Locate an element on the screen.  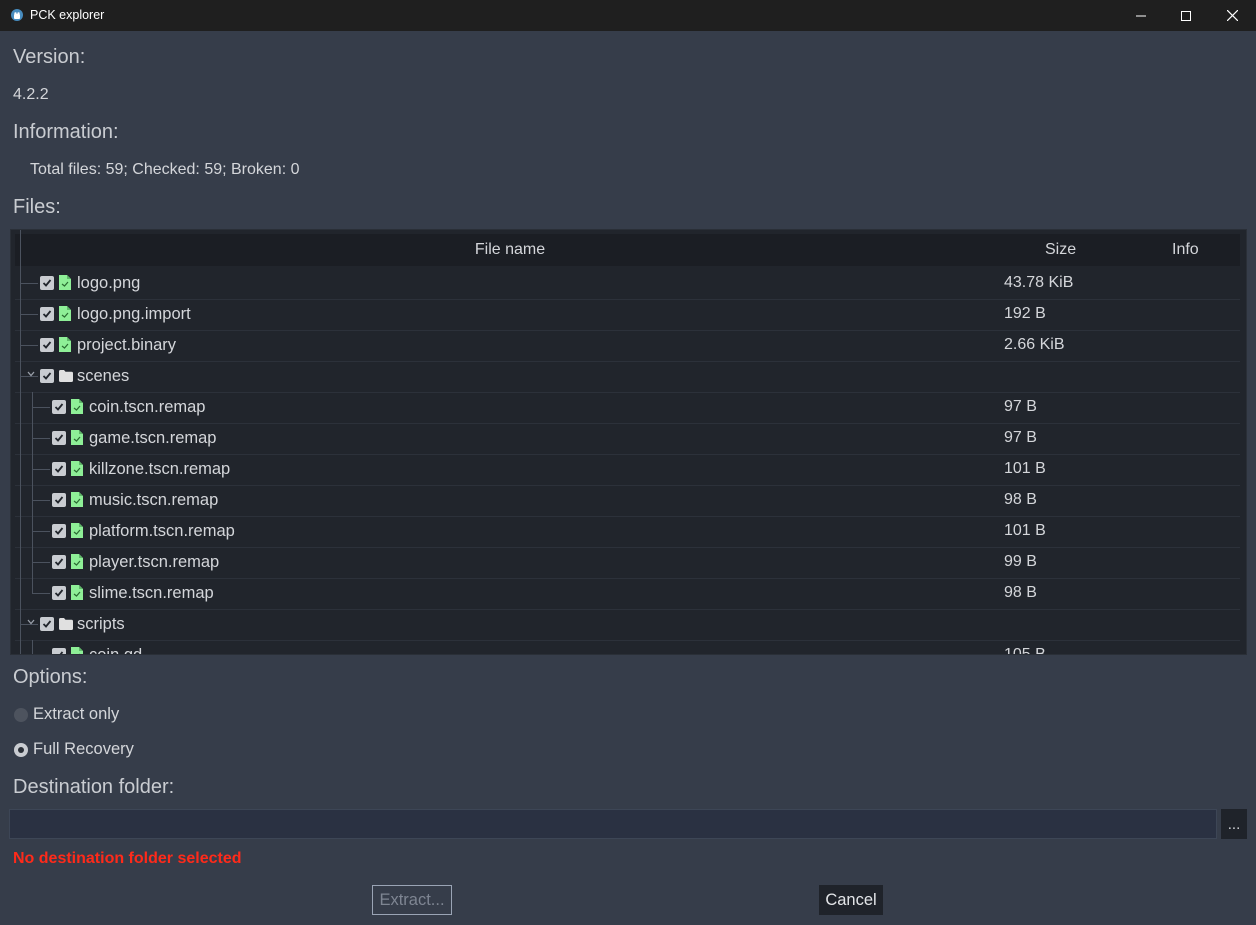
godot-app-icon is located at coordinates (17, 15).